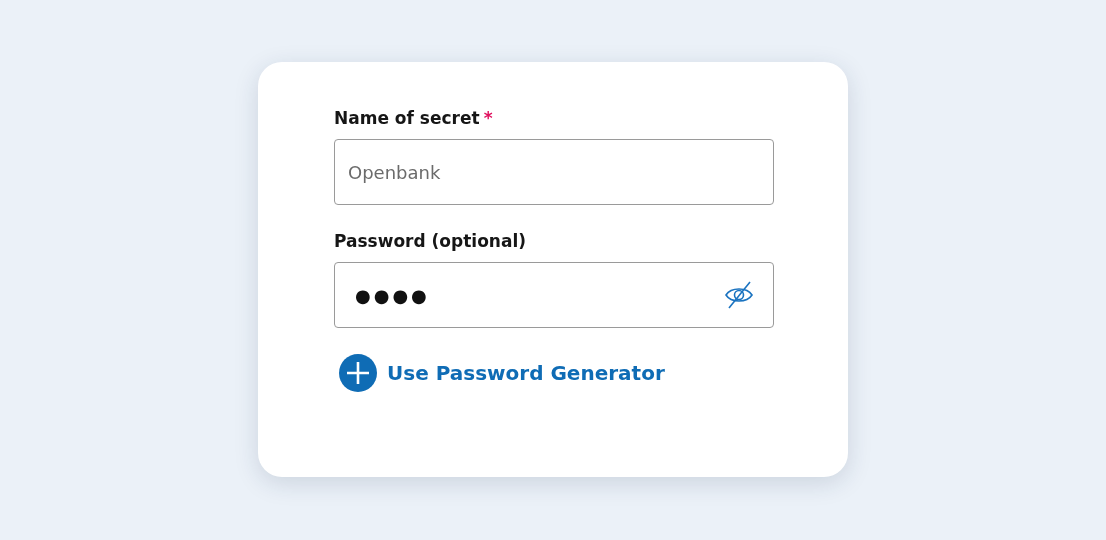  What do you see at coordinates (392, 295) in the screenshot?
I see `password-value: ●●●●` at bounding box center [392, 295].